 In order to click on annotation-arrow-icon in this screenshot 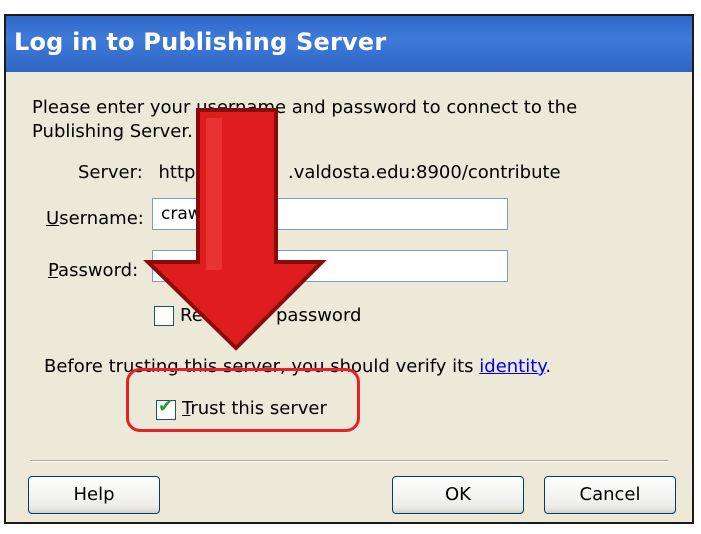, I will do `click(235, 229)`.